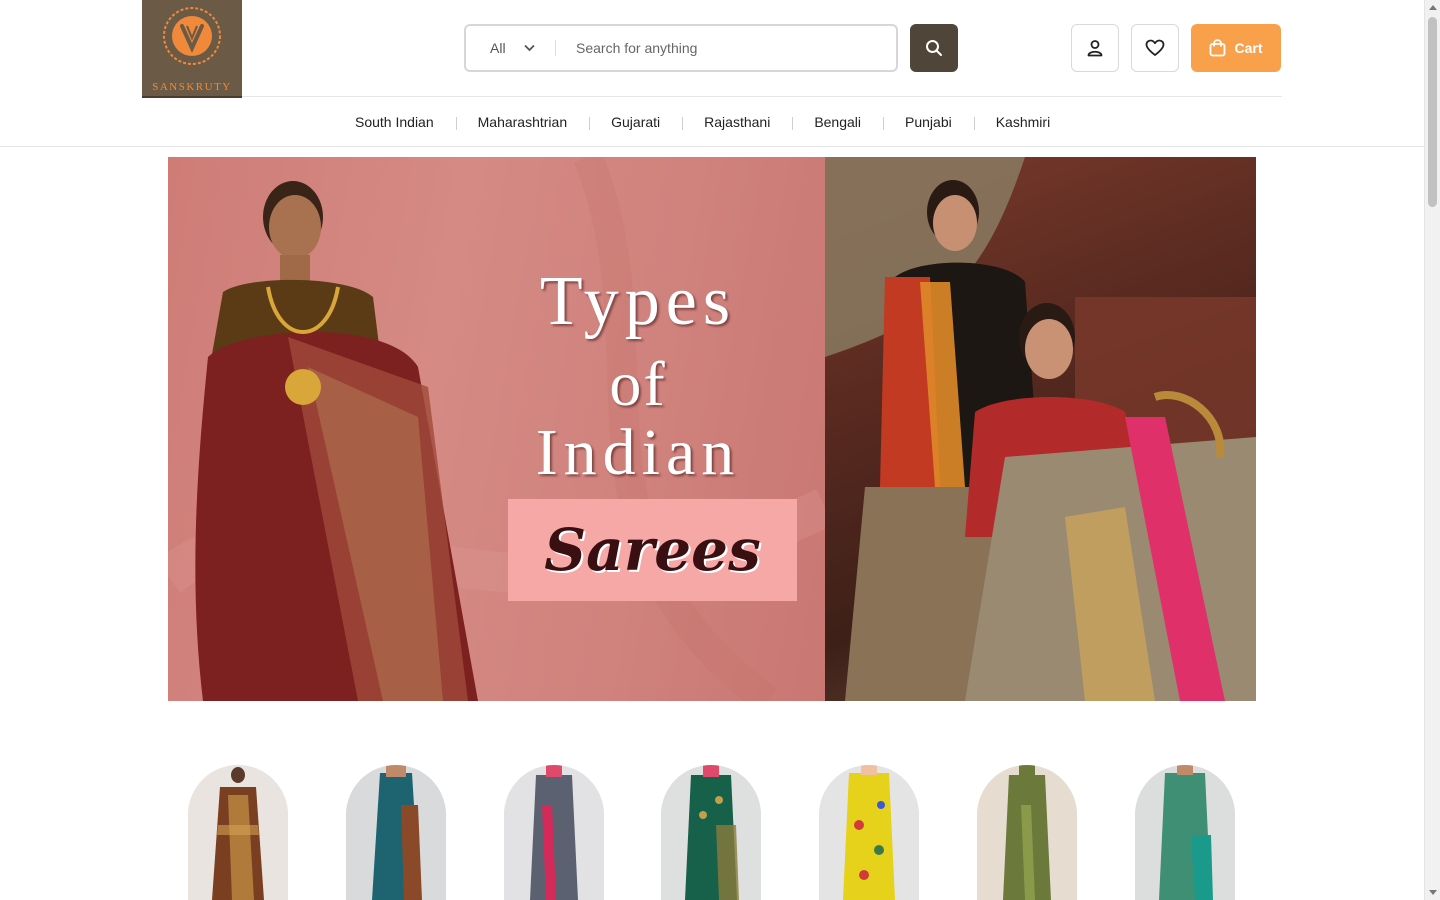 Image resolution: width=1440 pixels, height=900 pixels. What do you see at coordinates (1433, 892) in the screenshot?
I see `scroll-down-arrow-icon` at bounding box center [1433, 892].